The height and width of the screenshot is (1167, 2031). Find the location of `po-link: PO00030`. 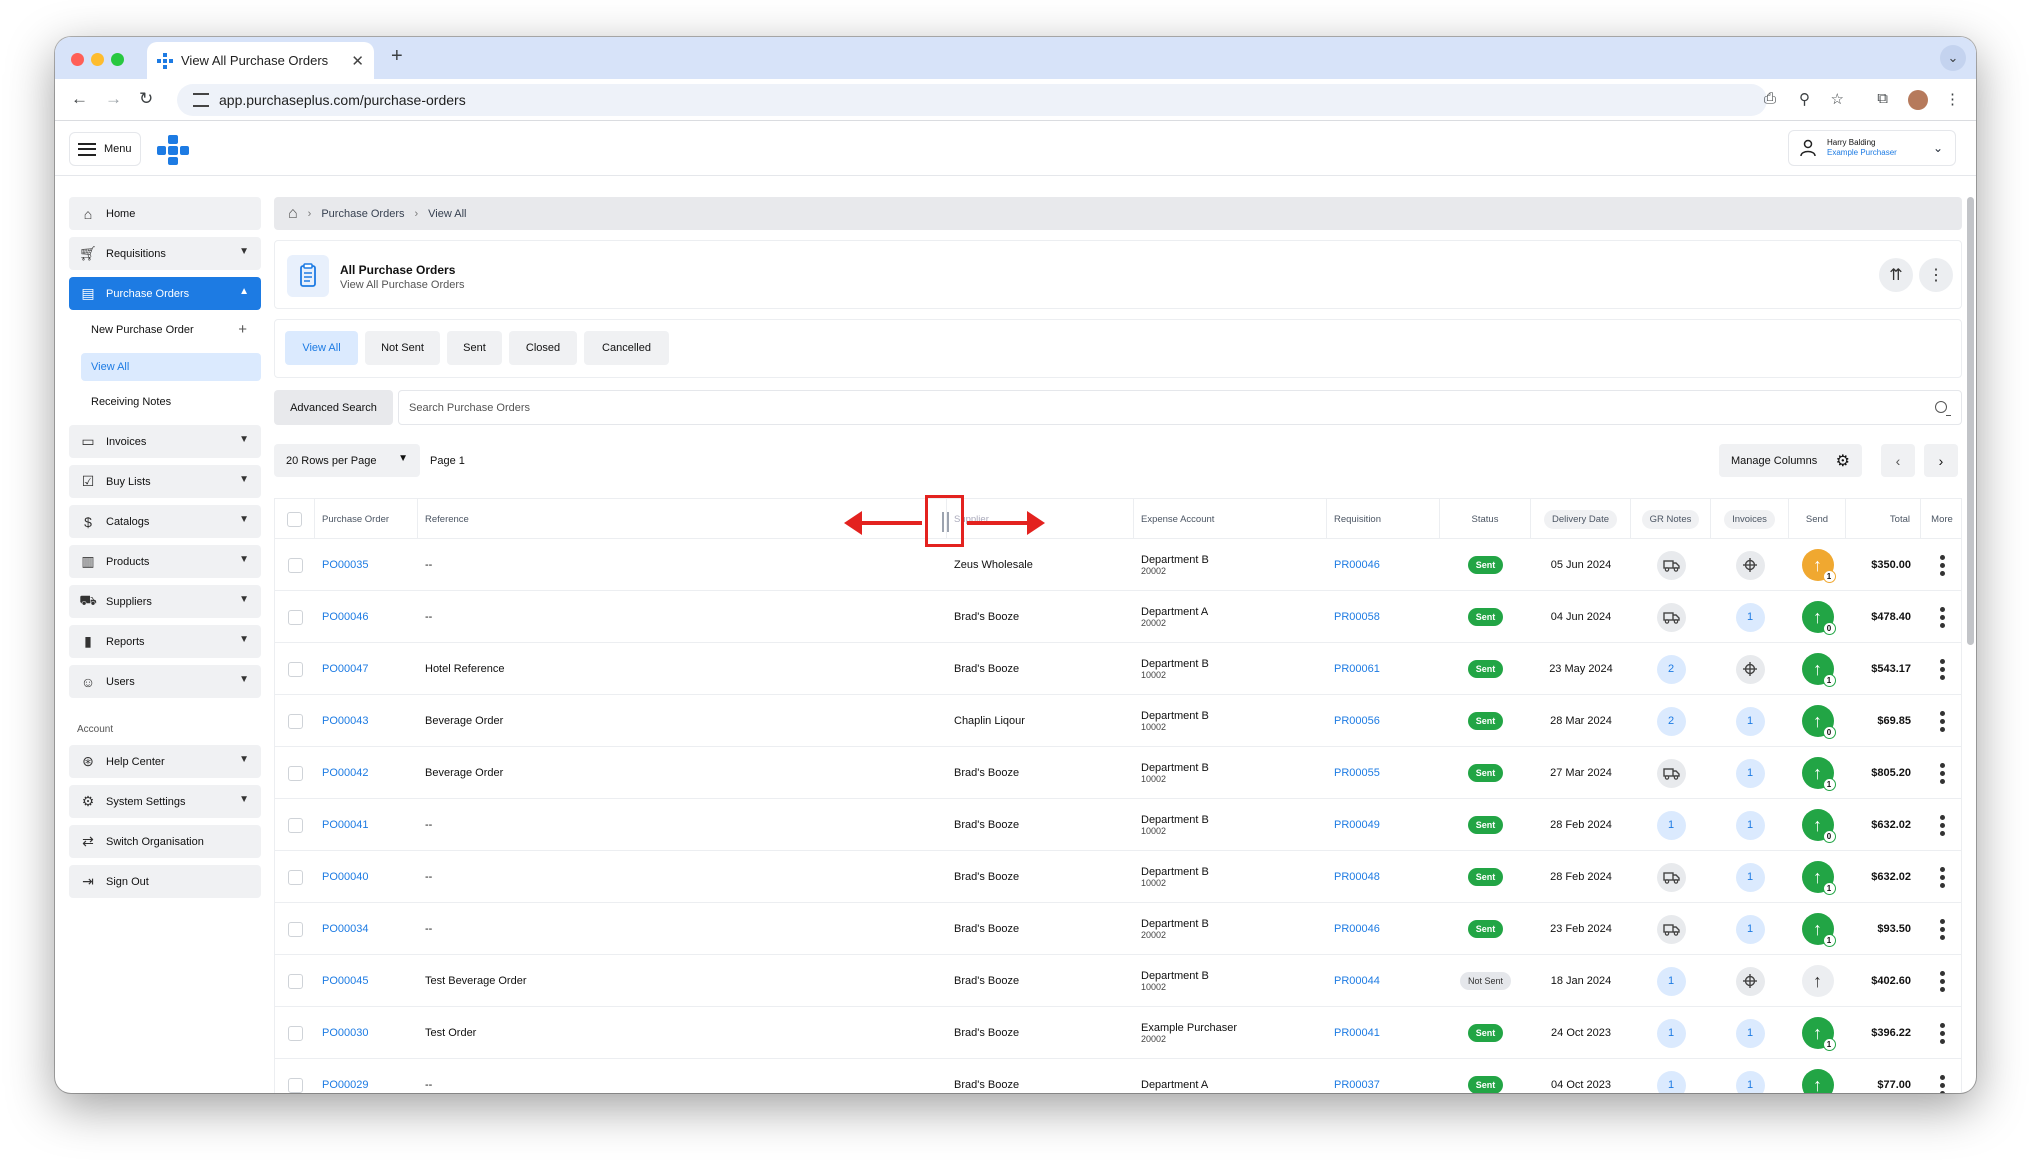

po-link: PO00030 is located at coordinates (345, 1033).